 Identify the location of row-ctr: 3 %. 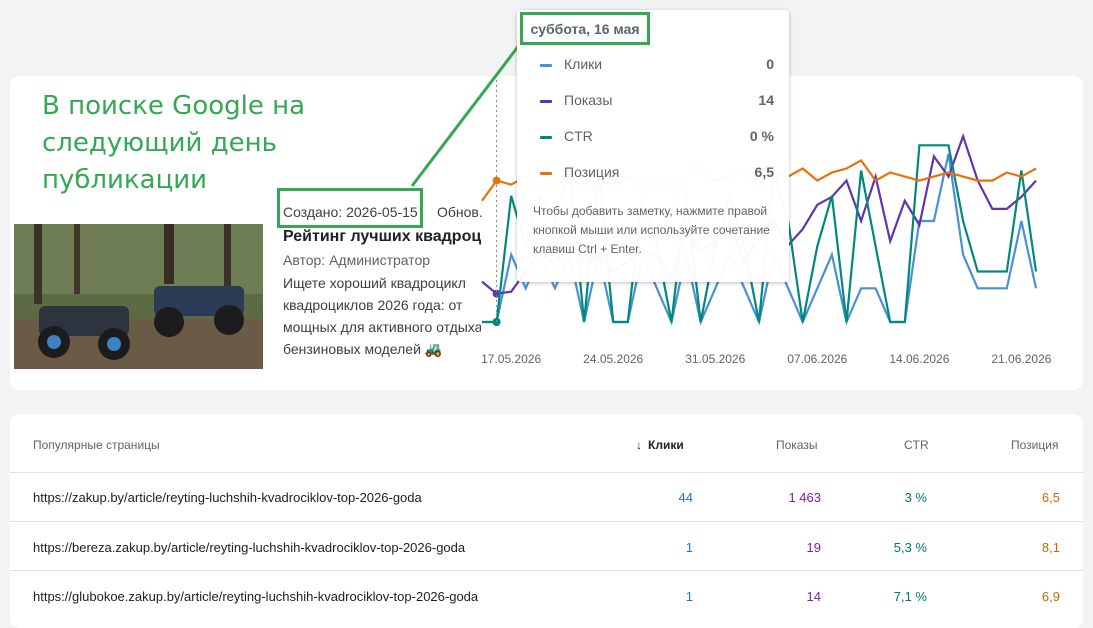
(915, 497).